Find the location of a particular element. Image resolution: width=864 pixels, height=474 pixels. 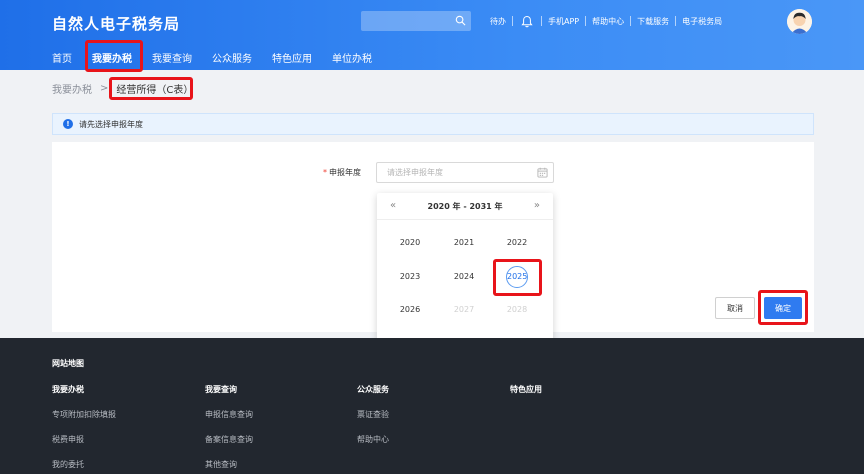

year-picker-header: « 2020 年 - 2031 年 » is located at coordinates (465, 206).